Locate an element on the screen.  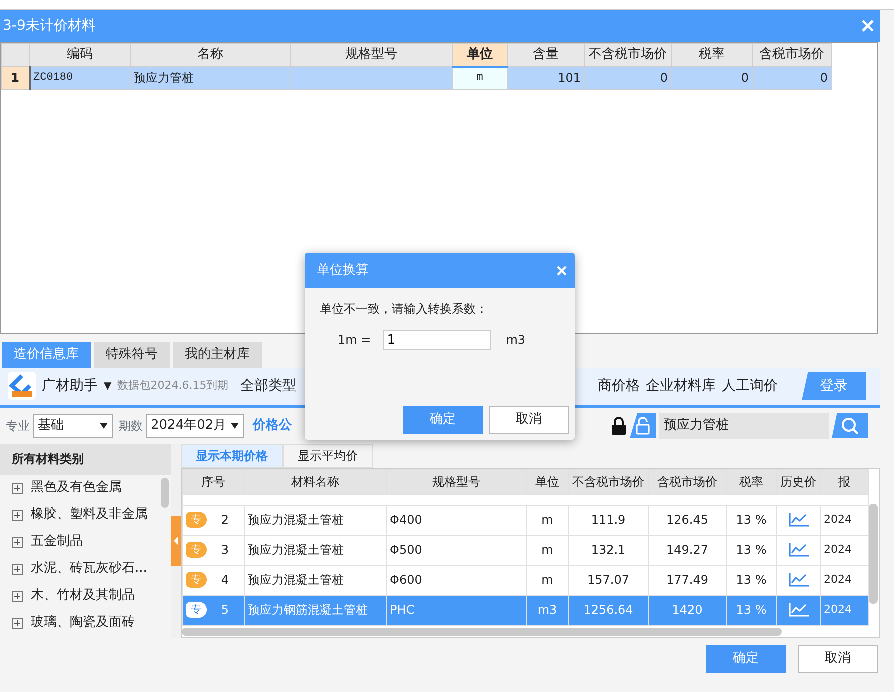
table-cell-text: 4 is located at coordinates (225, 580).